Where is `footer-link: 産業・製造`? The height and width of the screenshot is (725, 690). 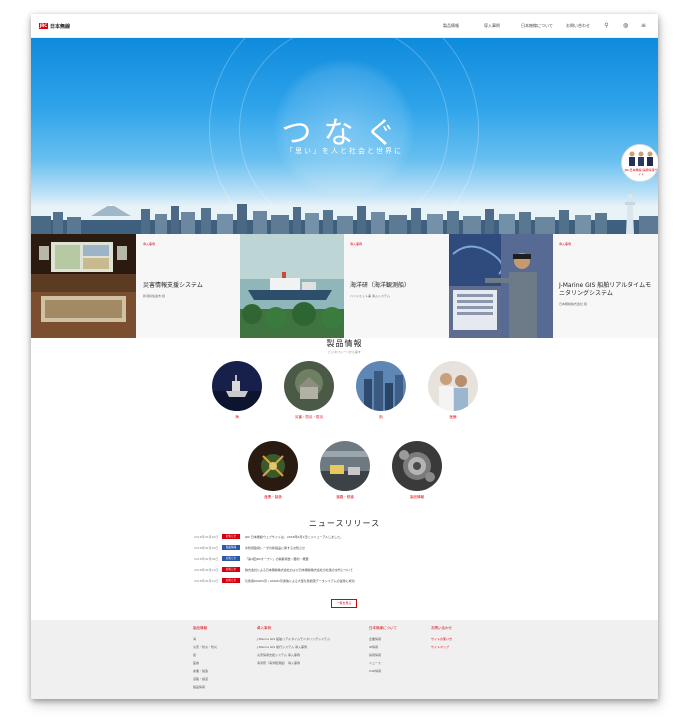 footer-link: 産業・製造 is located at coordinates (205, 671).